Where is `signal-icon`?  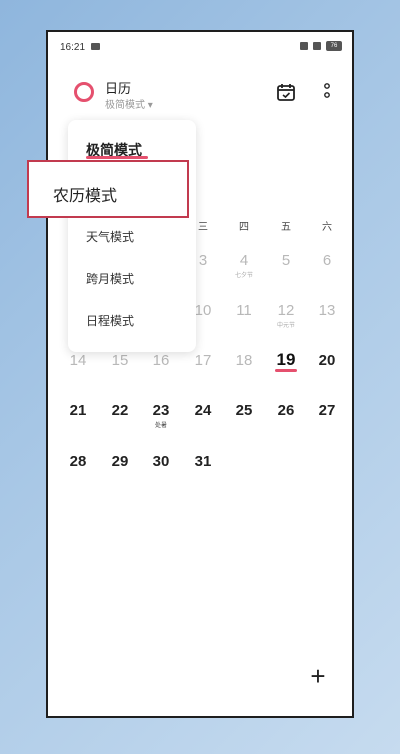 signal-icon is located at coordinates (304, 46).